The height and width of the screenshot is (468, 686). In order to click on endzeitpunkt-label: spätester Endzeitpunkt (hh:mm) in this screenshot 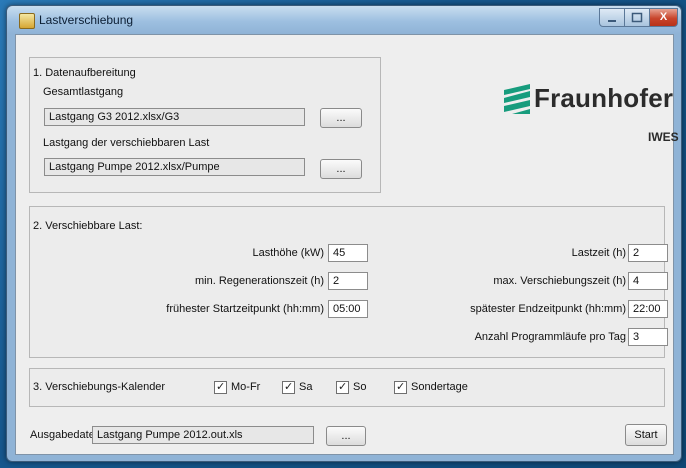, I will do `click(548, 309)`.